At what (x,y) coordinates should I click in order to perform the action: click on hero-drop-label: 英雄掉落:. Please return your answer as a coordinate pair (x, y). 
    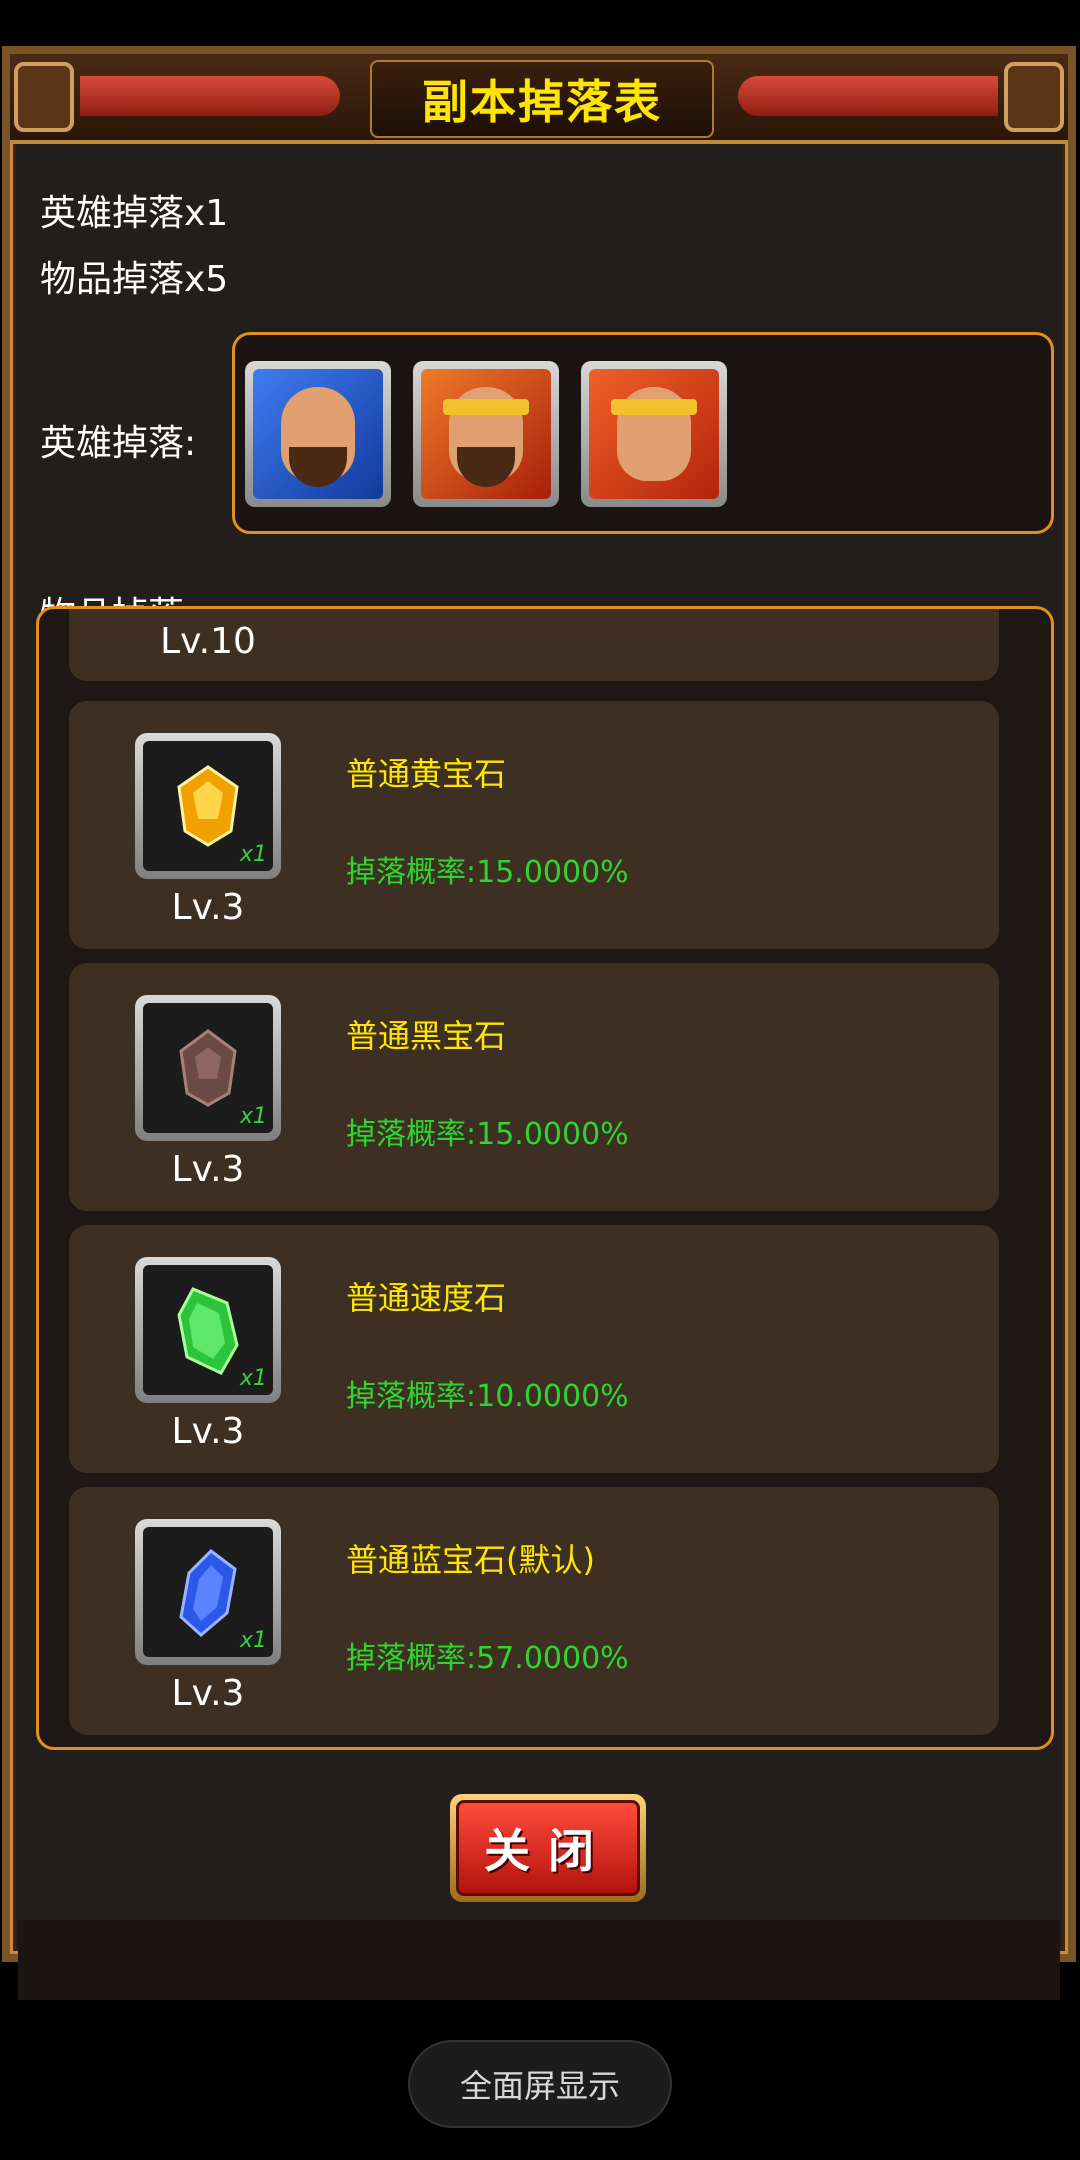
    Looking at the image, I should click on (118, 443).